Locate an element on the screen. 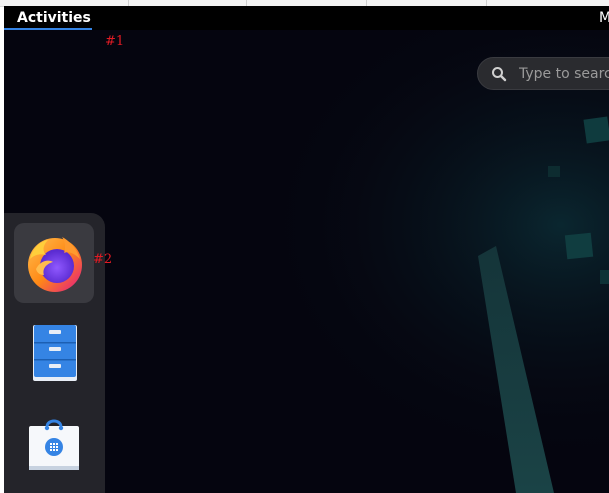 The width and height of the screenshot is (609, 493). dash-item-files is located at coordinates (54, 353).